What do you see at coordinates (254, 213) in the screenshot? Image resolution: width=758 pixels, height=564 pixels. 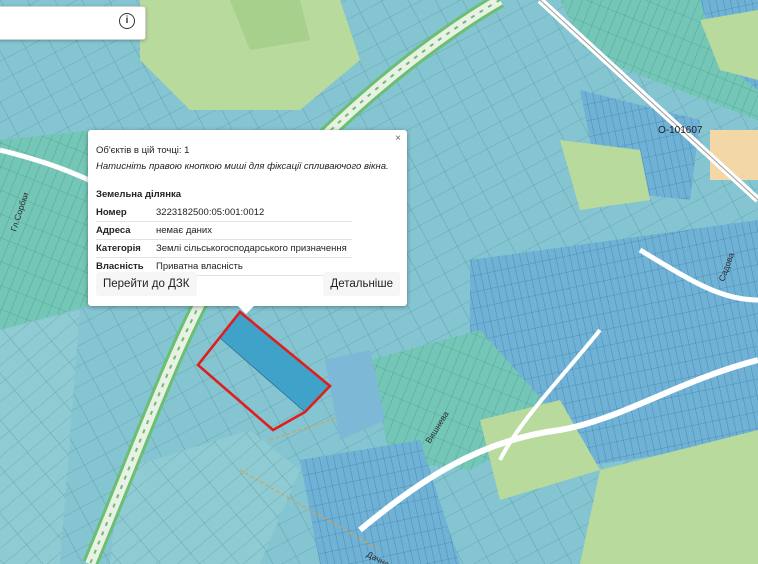 I see `attr-value: 3223182500:05:001:0012` at bounding box center [254, 213].